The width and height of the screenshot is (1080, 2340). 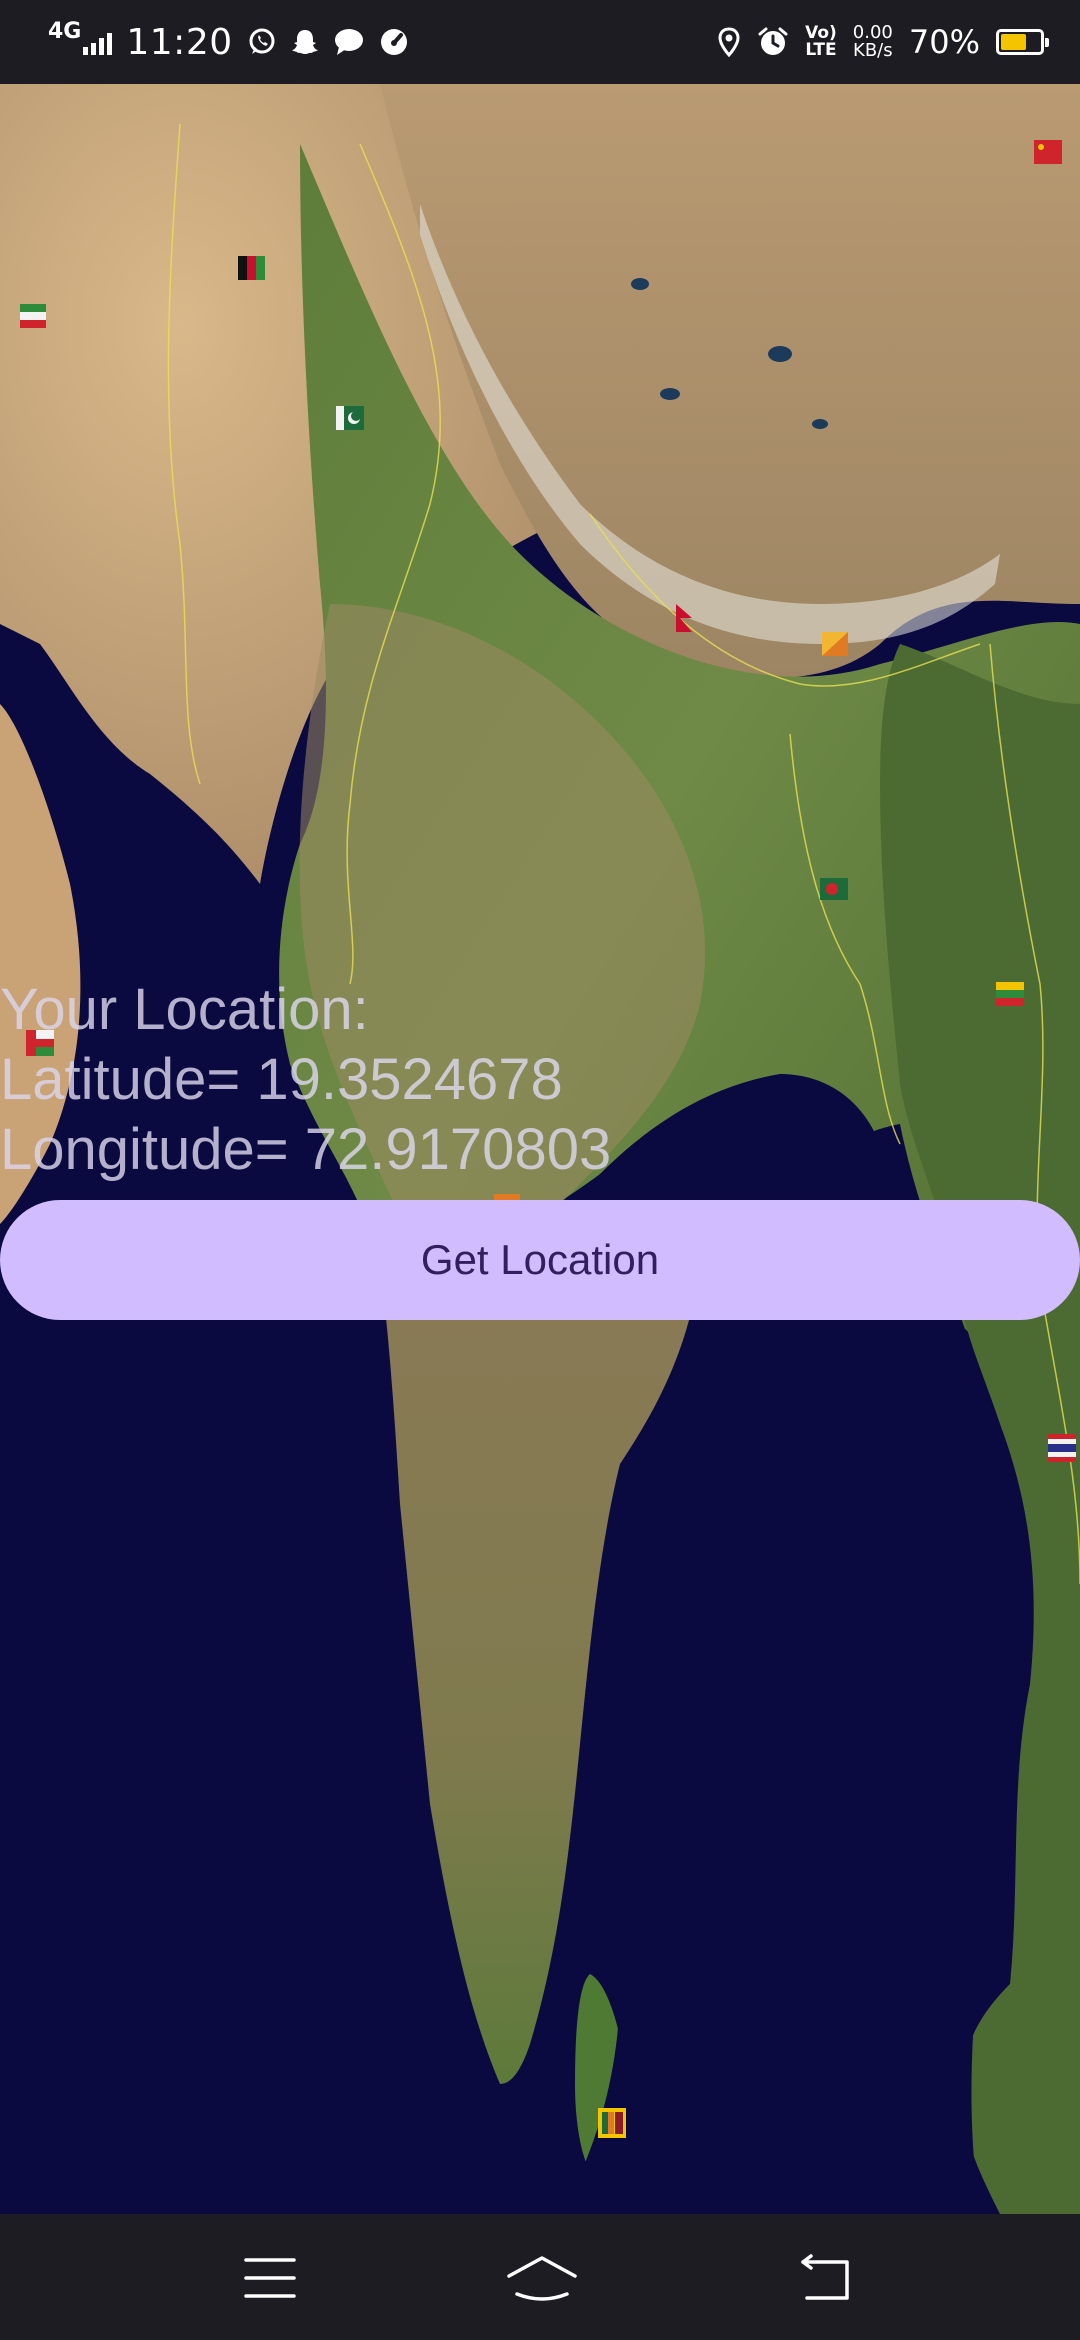 I want to click on home-icon, so click(x=541, y=2279).